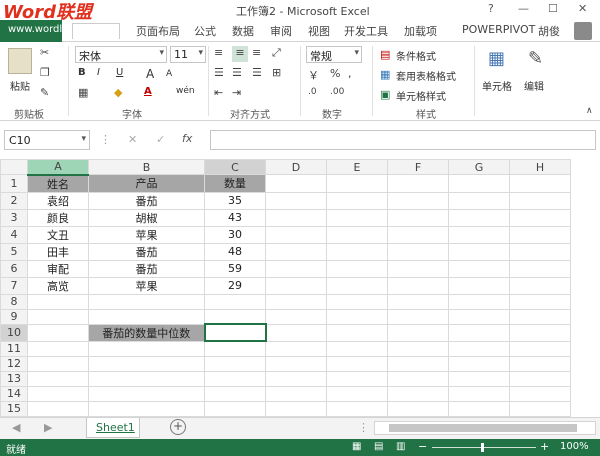  Describe the element at coordinates (479, 167) in the screenshot. I see `column-header: G` at that location.